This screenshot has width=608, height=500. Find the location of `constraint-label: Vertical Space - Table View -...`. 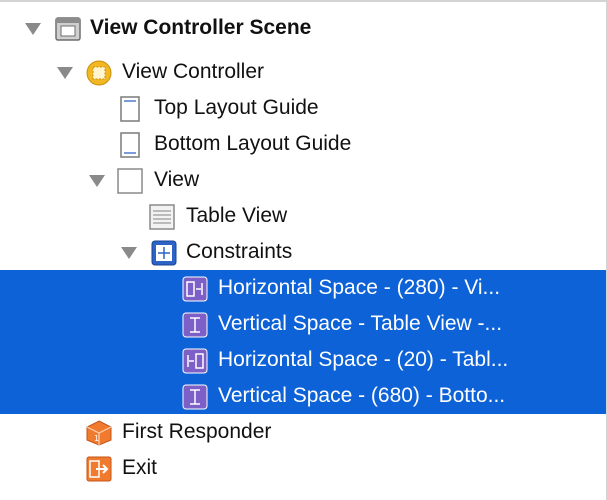

constraint-label: Vertical Space - Table View -... is located at coordinates (360, 323).